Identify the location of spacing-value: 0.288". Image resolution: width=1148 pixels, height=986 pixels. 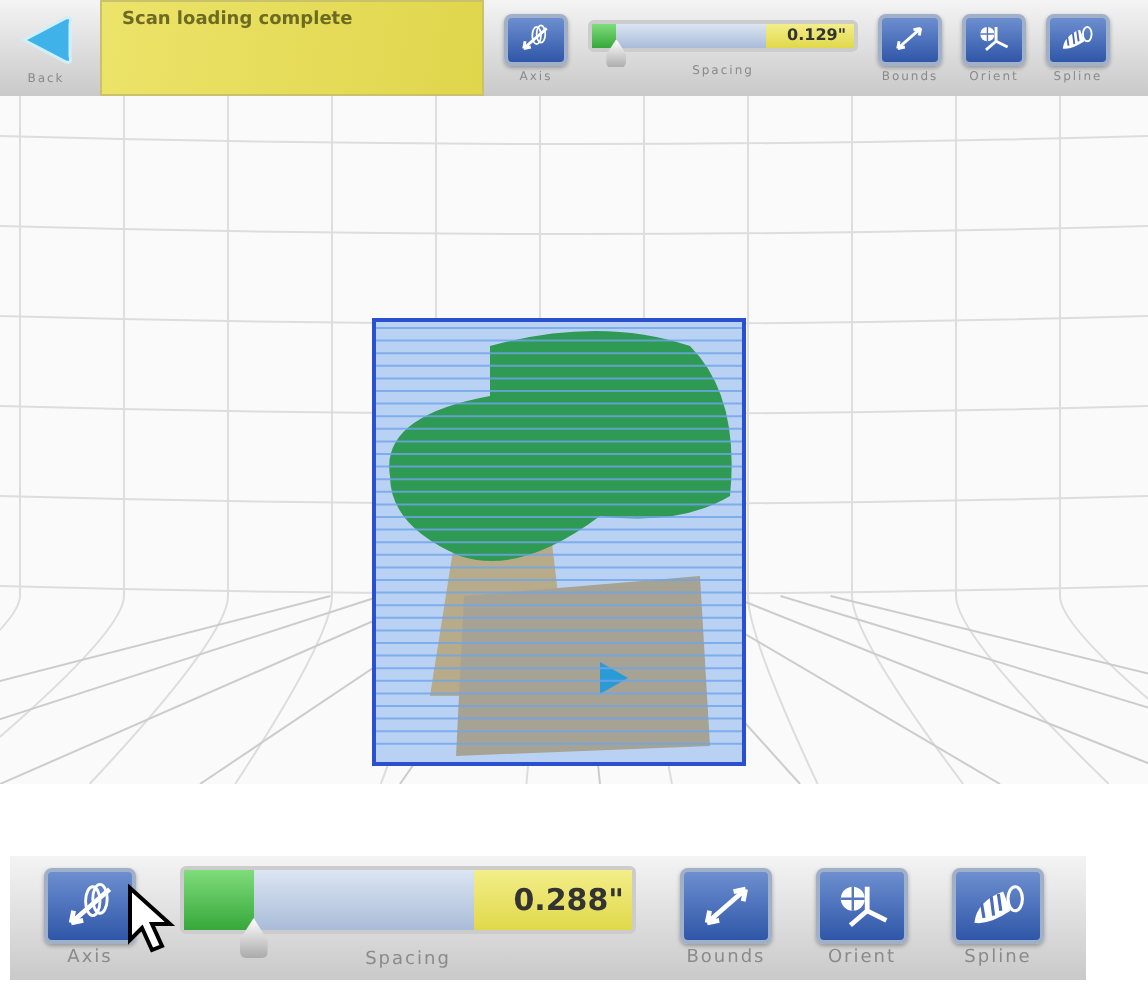
(553, 900).